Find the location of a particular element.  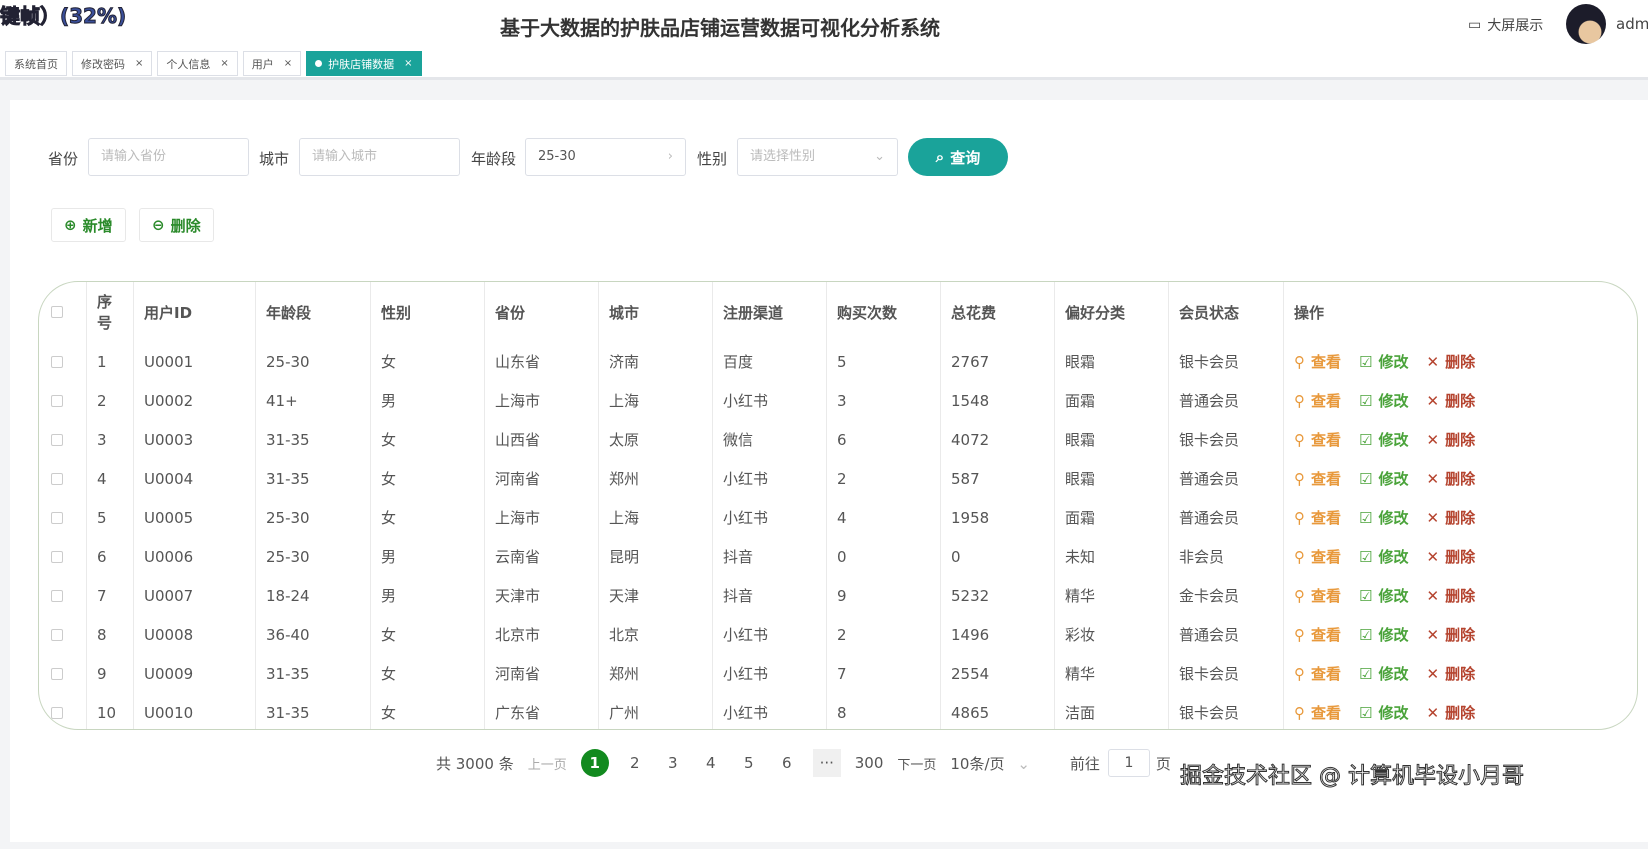

add-button: ⊕ 新增 is located at coordinates (88, 225).